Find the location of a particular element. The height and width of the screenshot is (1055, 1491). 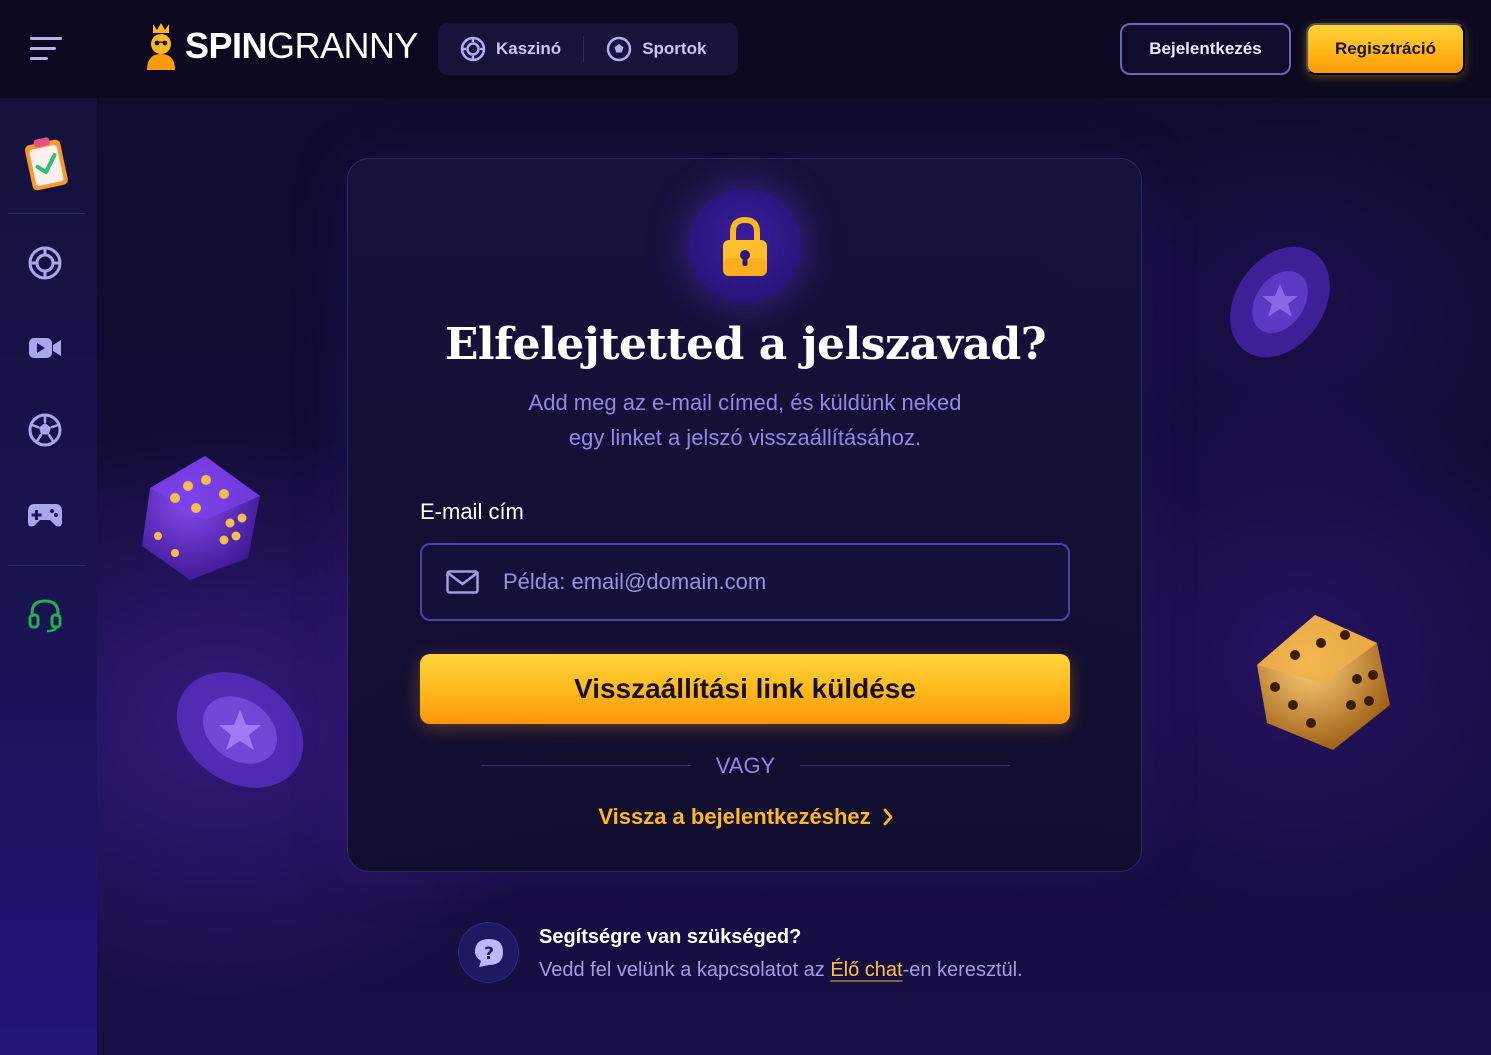

help-text-before: Vedd fel velünk a kapcsolatot az is located at coordinates (685, 970).